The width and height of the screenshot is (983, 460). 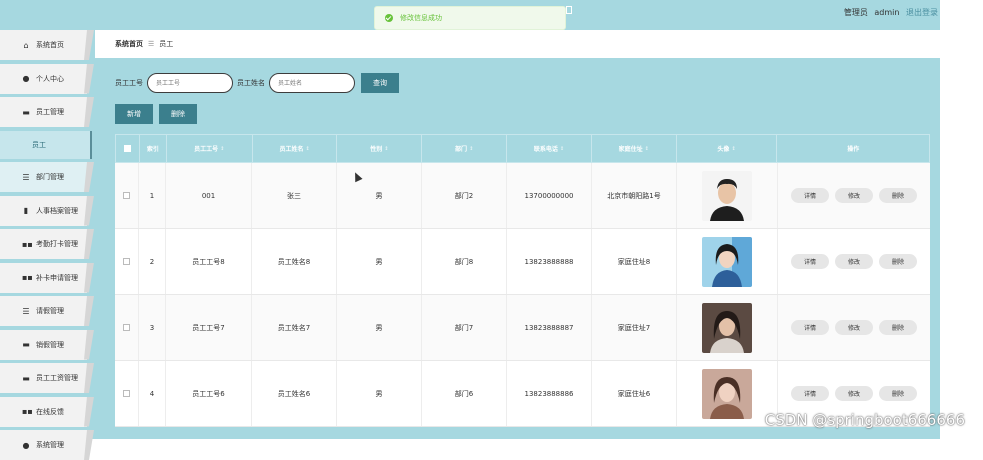 I want to click on col-header-emp-id: 员工工号↕, so click(x=210, y=148).